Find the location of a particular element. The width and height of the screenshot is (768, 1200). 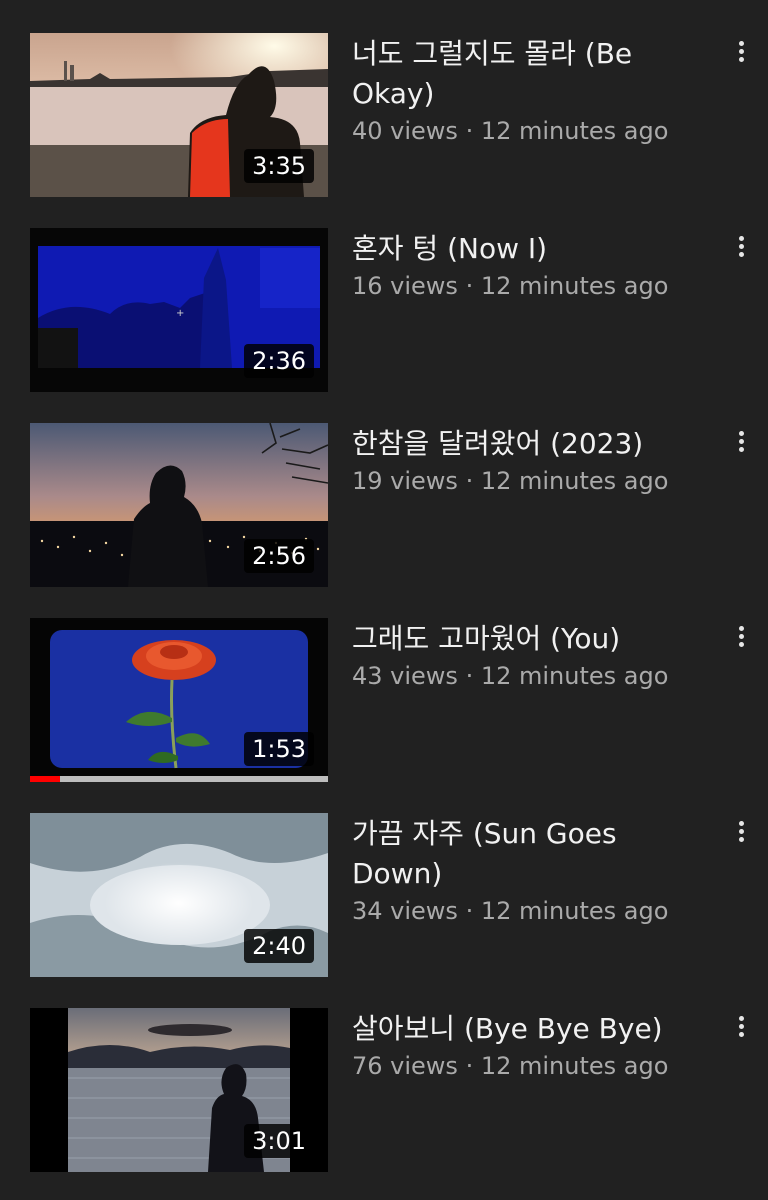

video-title: 살아보니 (Bye Bye Bye) is located at coordinates (530, 1029).